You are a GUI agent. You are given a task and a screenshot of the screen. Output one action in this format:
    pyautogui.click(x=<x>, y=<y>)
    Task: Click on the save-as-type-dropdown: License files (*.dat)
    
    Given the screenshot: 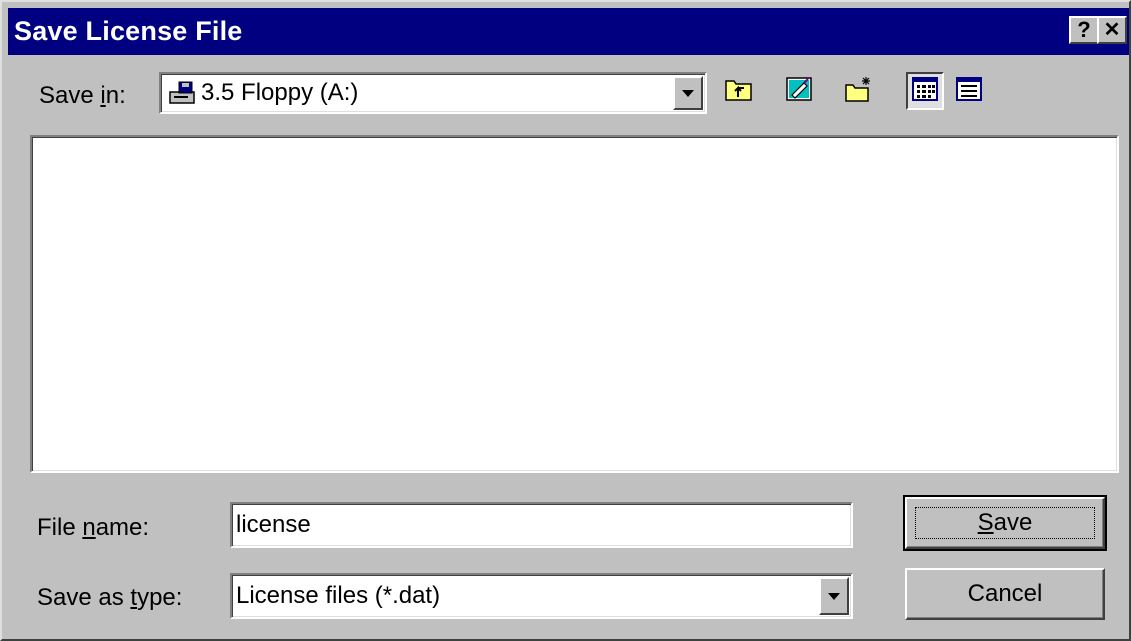 What is the action you would take?
    pyautogui.click(x=541, y=596)
    